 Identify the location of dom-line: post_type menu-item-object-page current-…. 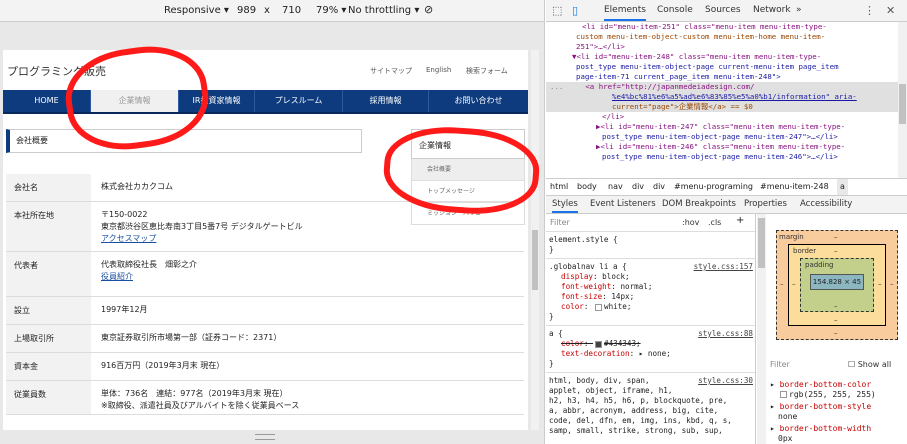
(722, 67).